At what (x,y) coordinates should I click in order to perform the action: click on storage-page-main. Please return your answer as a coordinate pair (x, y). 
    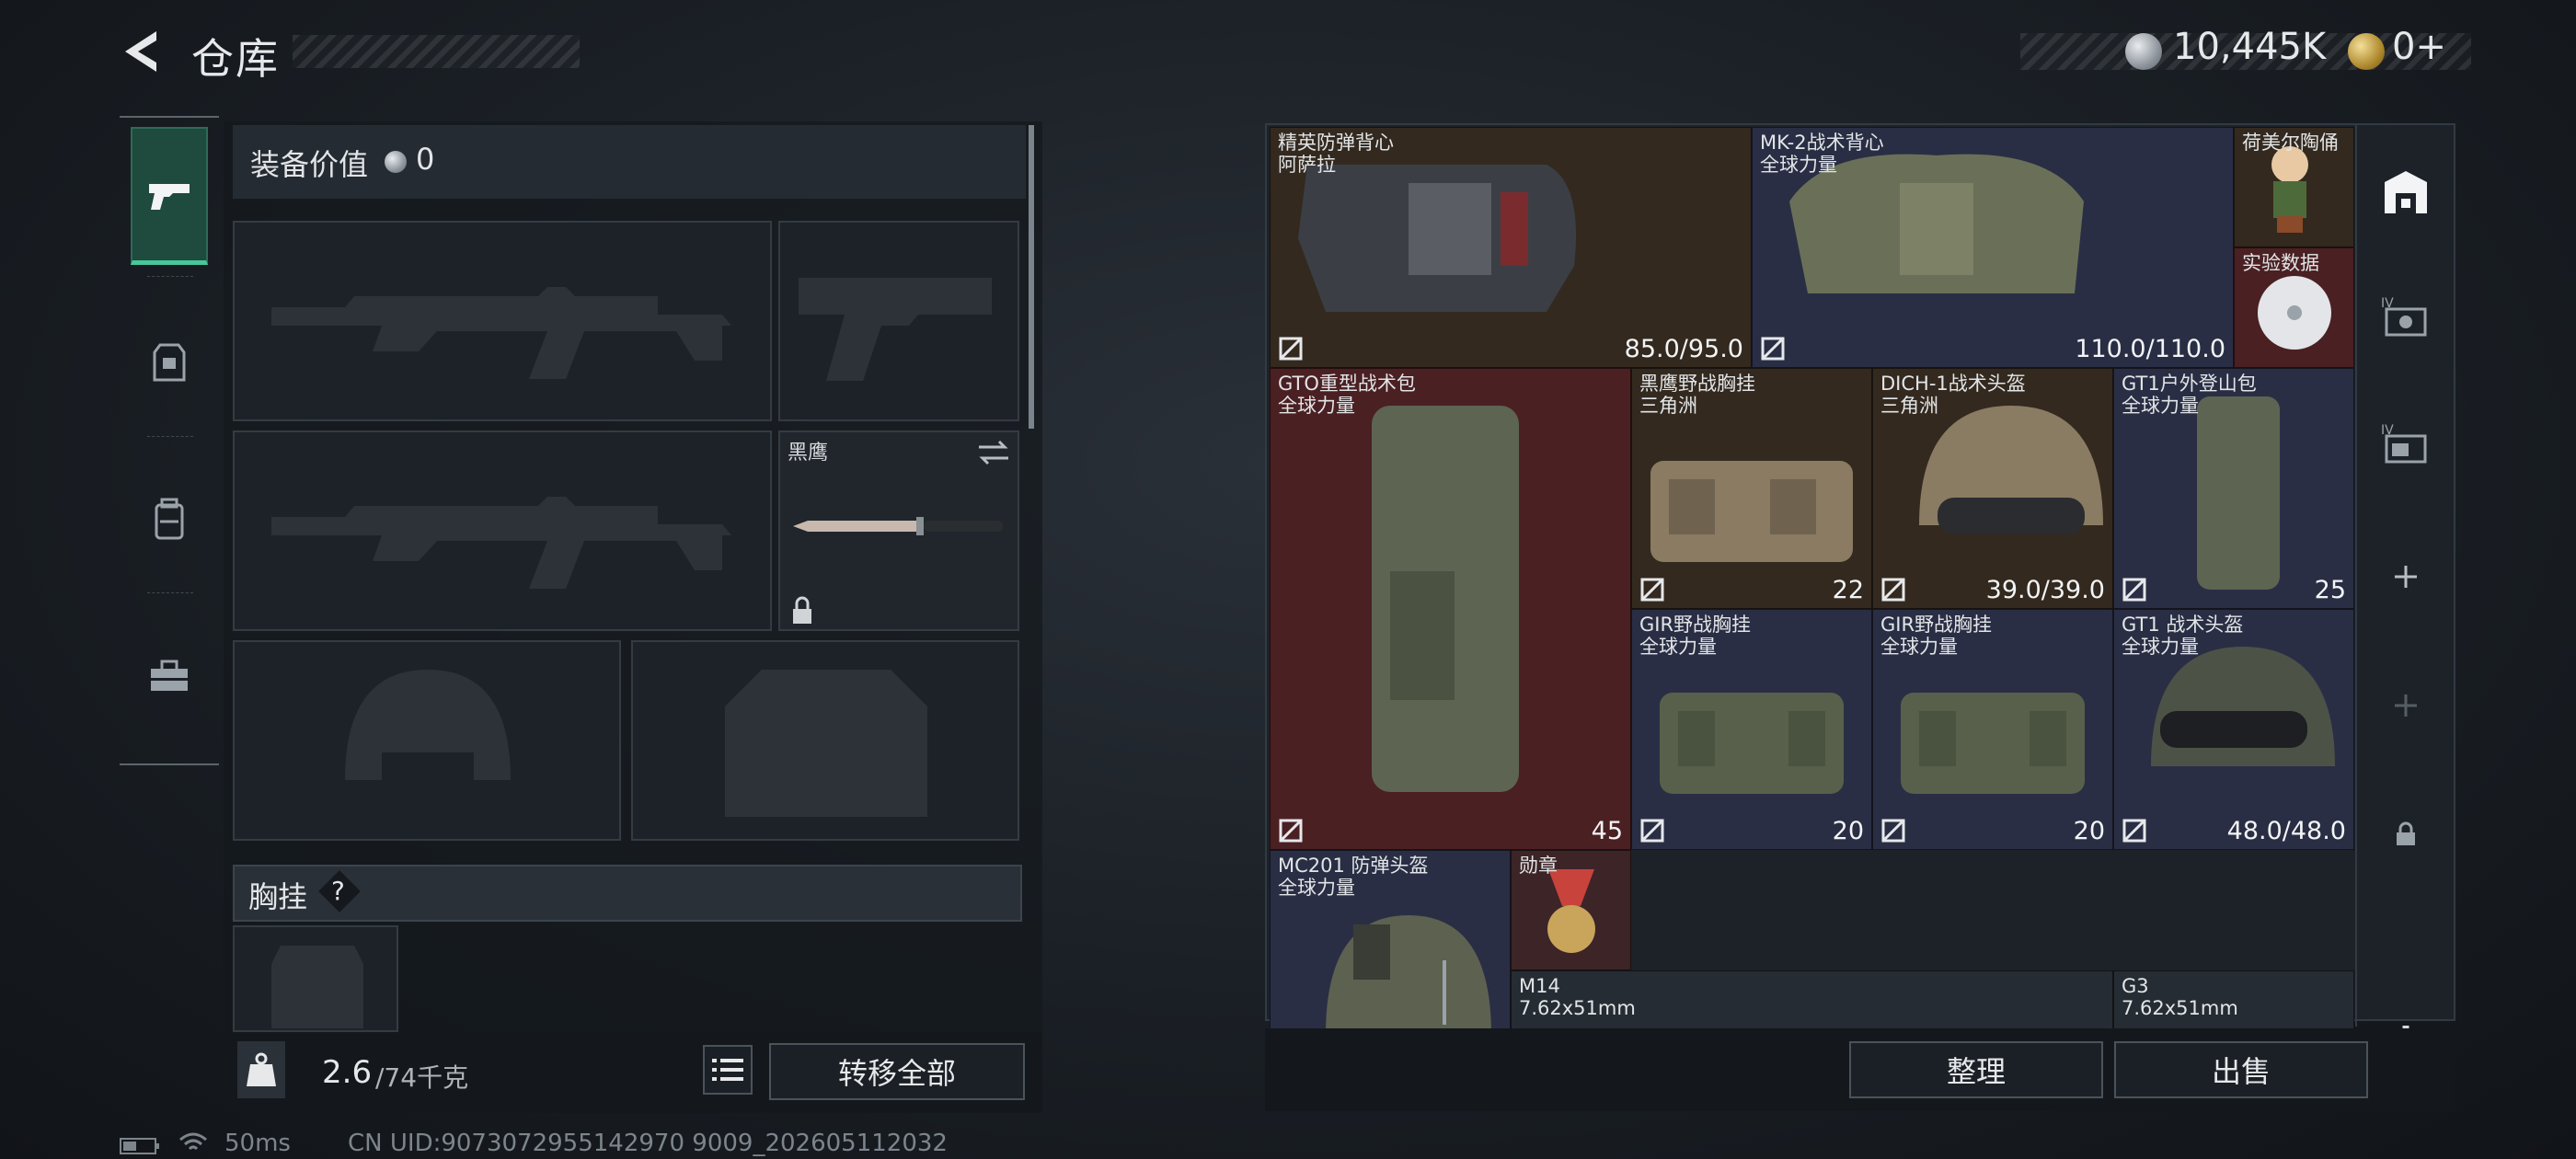
    Looking at the image, I should click on (2405, 192).